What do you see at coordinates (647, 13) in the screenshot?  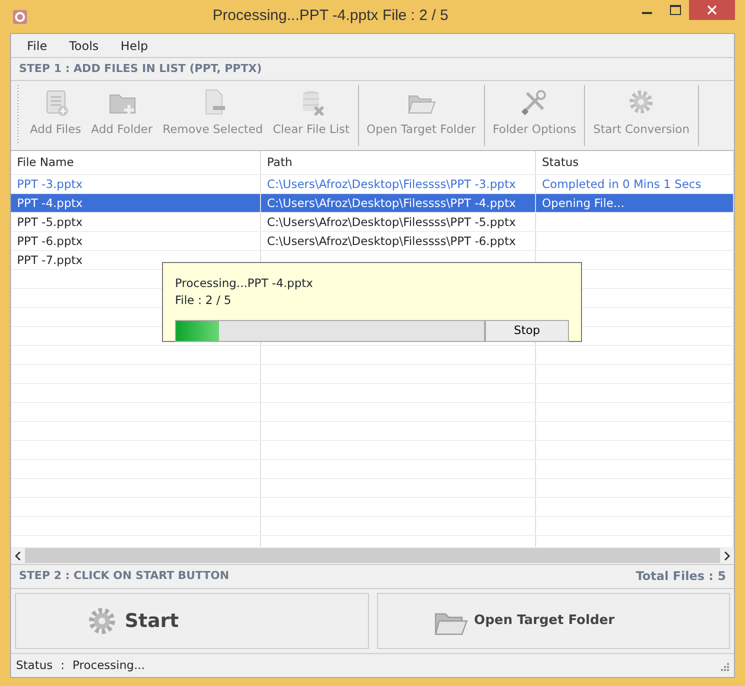 I see `minimize-icon` at bounding box center [647, 13].